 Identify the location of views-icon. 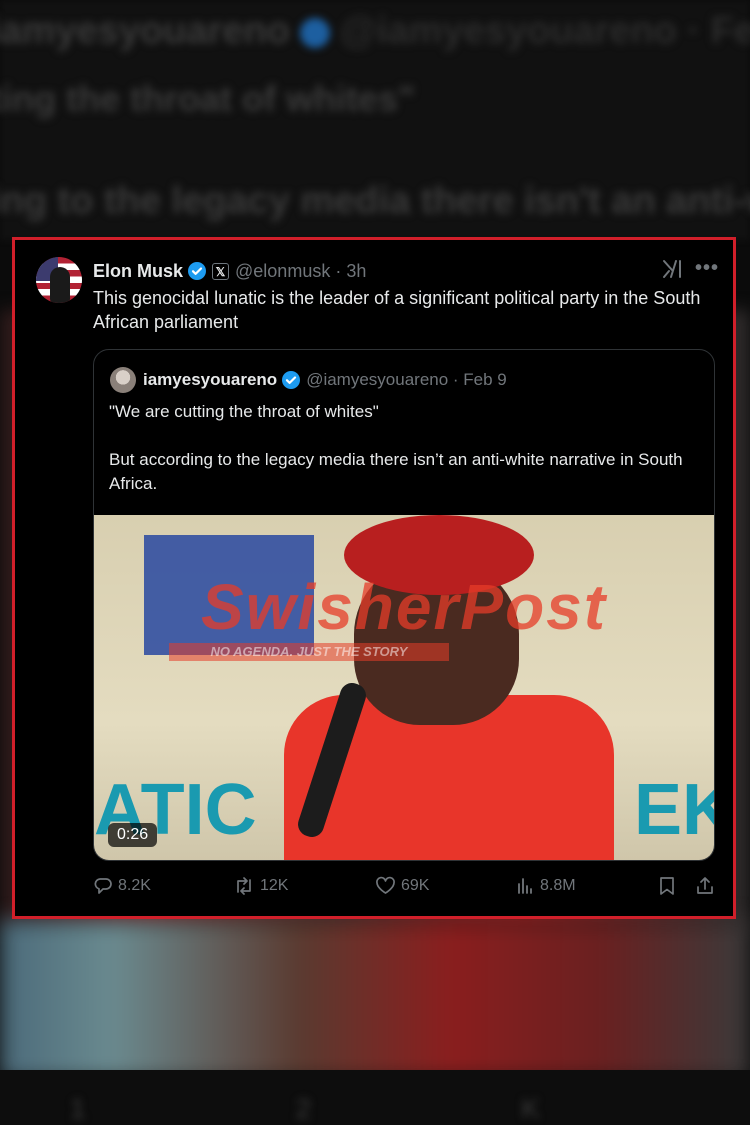
(525, 886).